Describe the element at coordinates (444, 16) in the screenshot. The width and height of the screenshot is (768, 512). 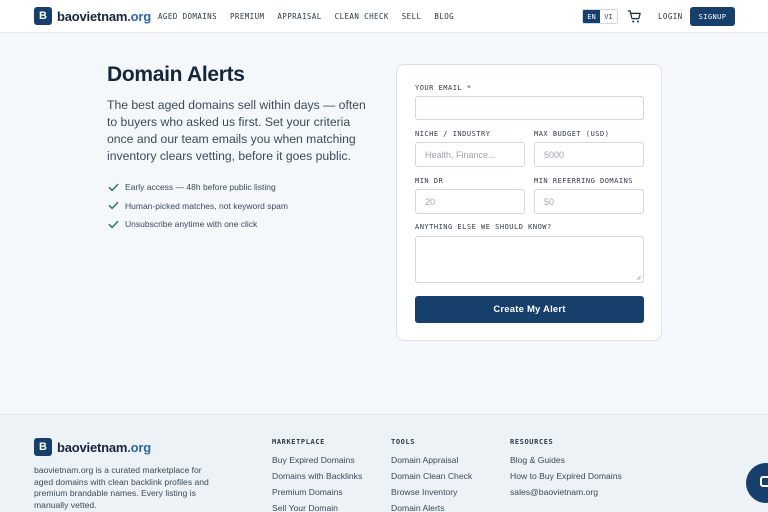
I see `nav-blog: BLOG` at that location.